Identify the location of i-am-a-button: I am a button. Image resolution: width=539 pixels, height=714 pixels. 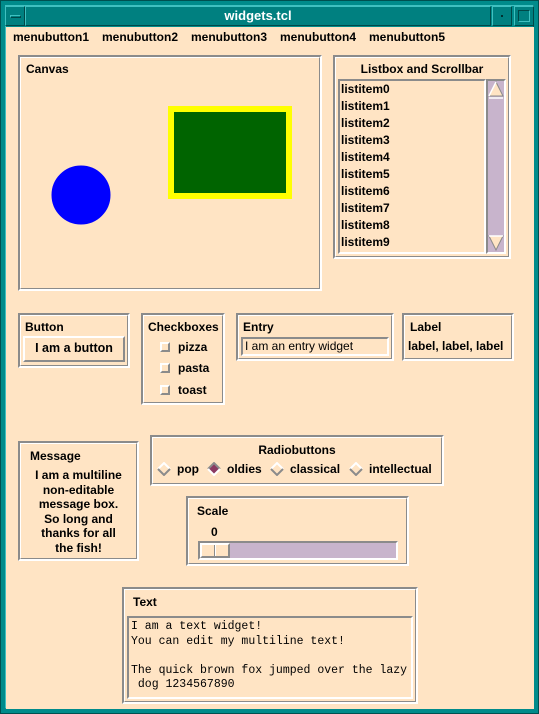
(74, 349).